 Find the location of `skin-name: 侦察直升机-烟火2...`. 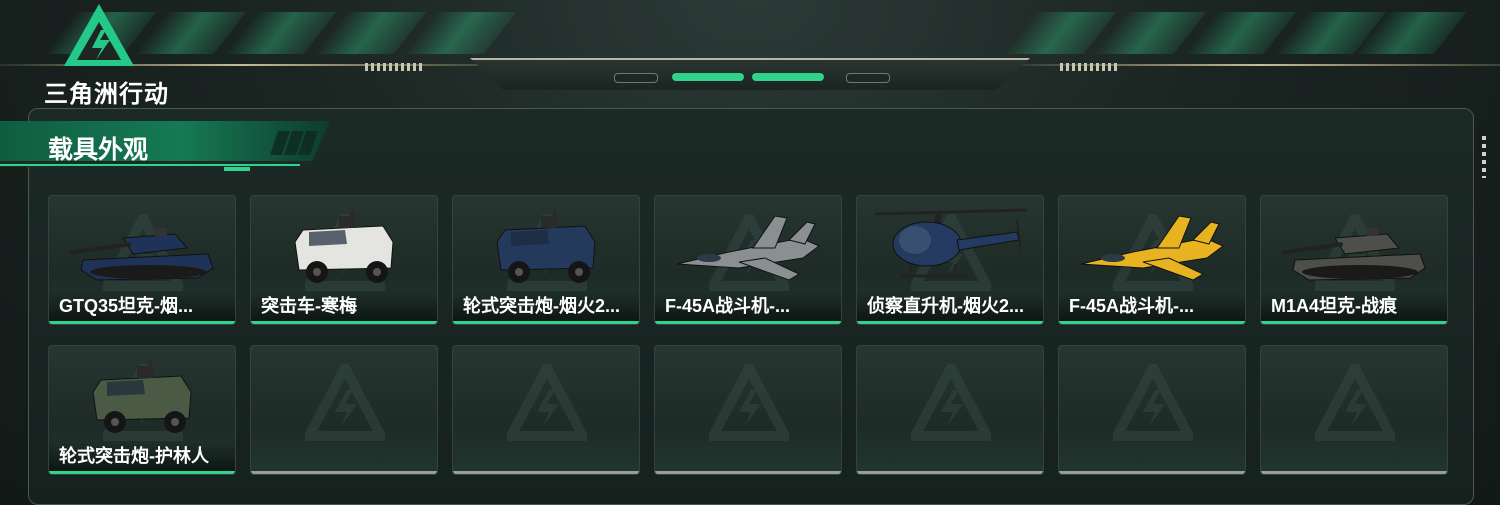

skin-name: 侦察直升机-烟火2... is located at coordinates (946, 306).